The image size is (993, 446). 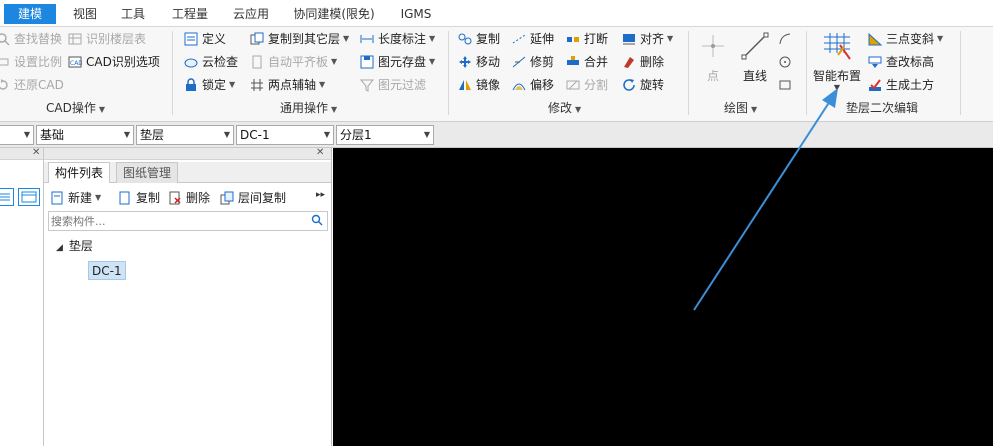 I want to click on element-filter-button: 图元过滤, so click(x=393, y=85).